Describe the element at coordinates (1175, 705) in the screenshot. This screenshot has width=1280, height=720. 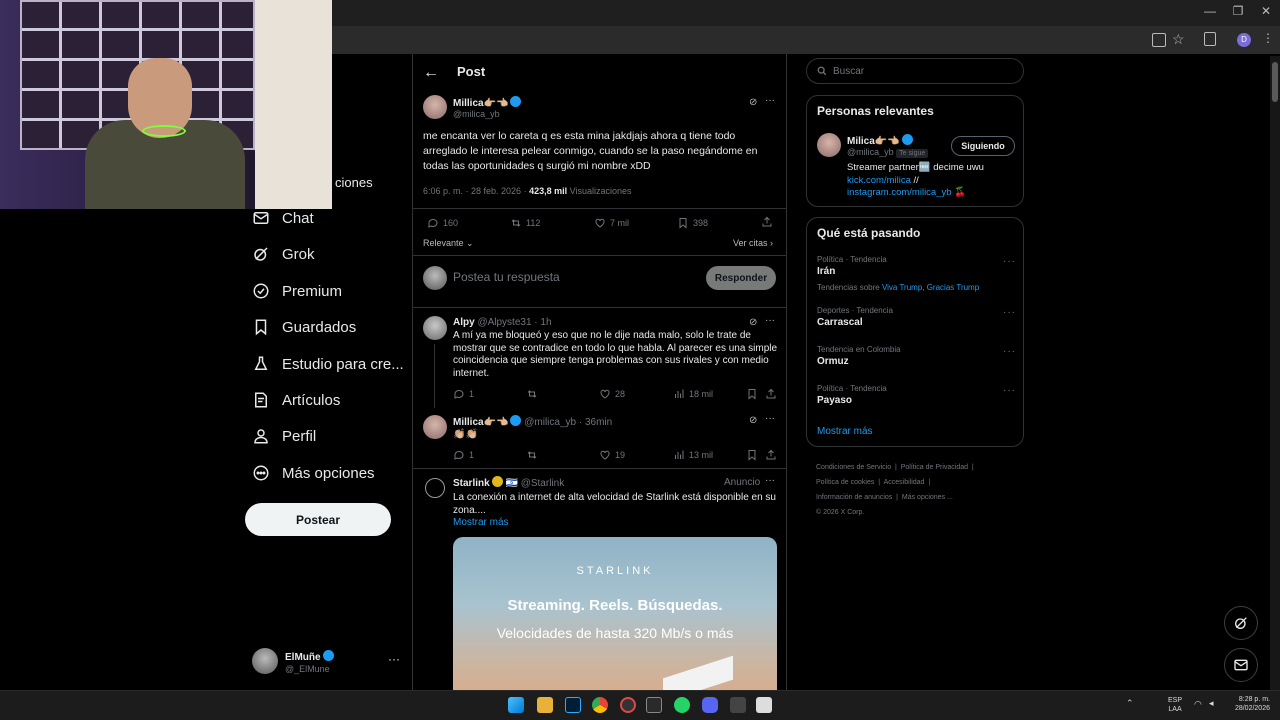
I see `language-indicator: ESP LAA` at that location.